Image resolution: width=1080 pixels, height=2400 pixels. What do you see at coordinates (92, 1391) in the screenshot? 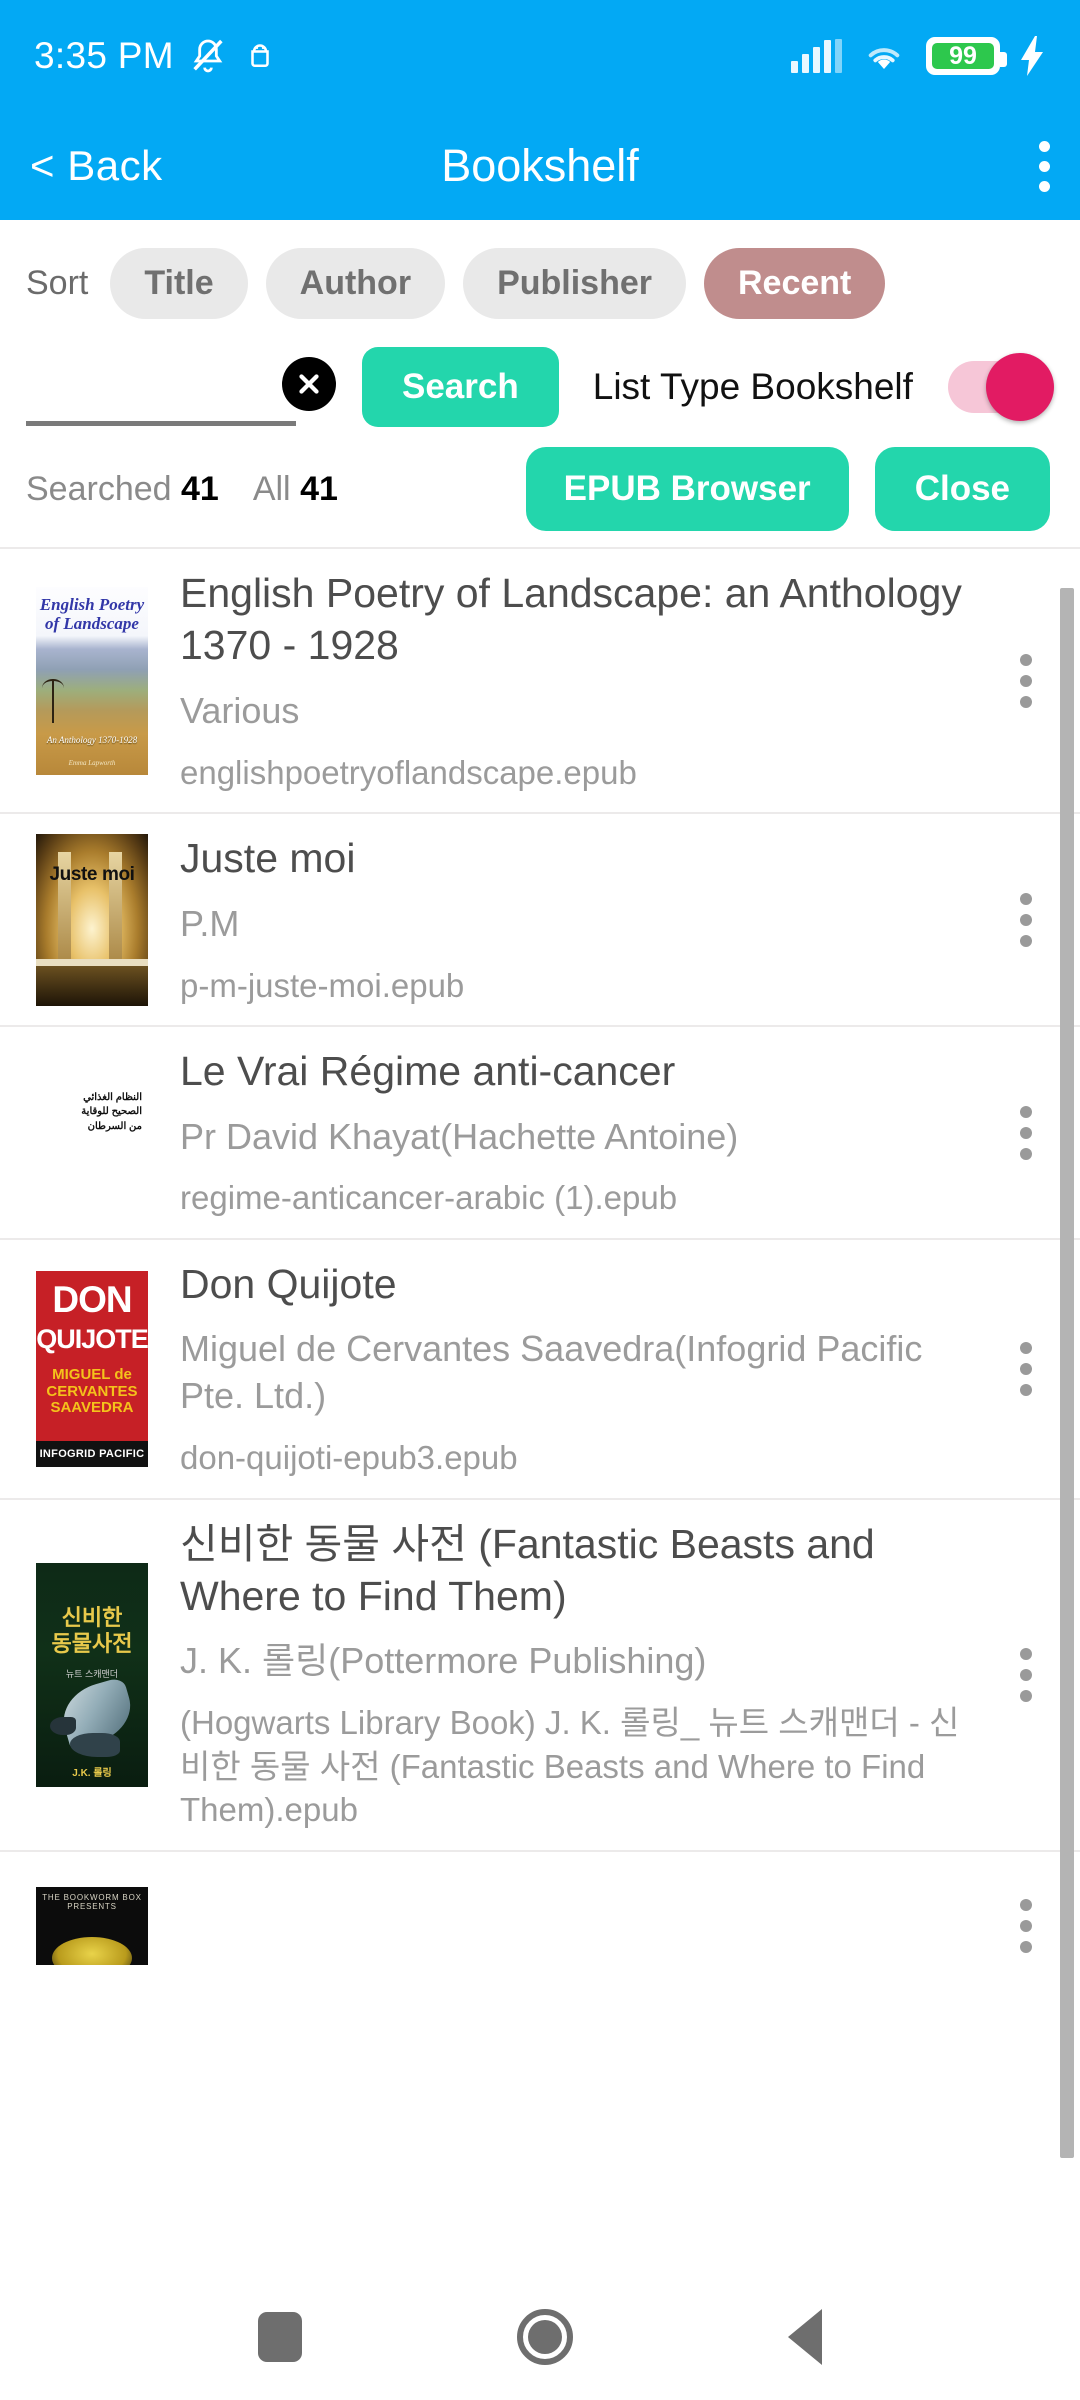
I see `cover-line3: MIGUEL de CERVANTES SAAVEDRA` at bounding box center [92, 1391].